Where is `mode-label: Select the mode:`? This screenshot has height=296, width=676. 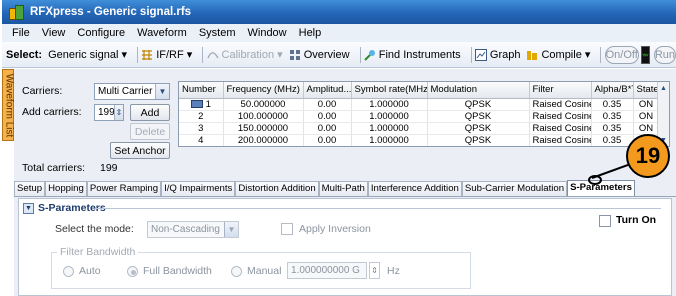
mode-label: Select the mode: is located at coordinates (94, 229).